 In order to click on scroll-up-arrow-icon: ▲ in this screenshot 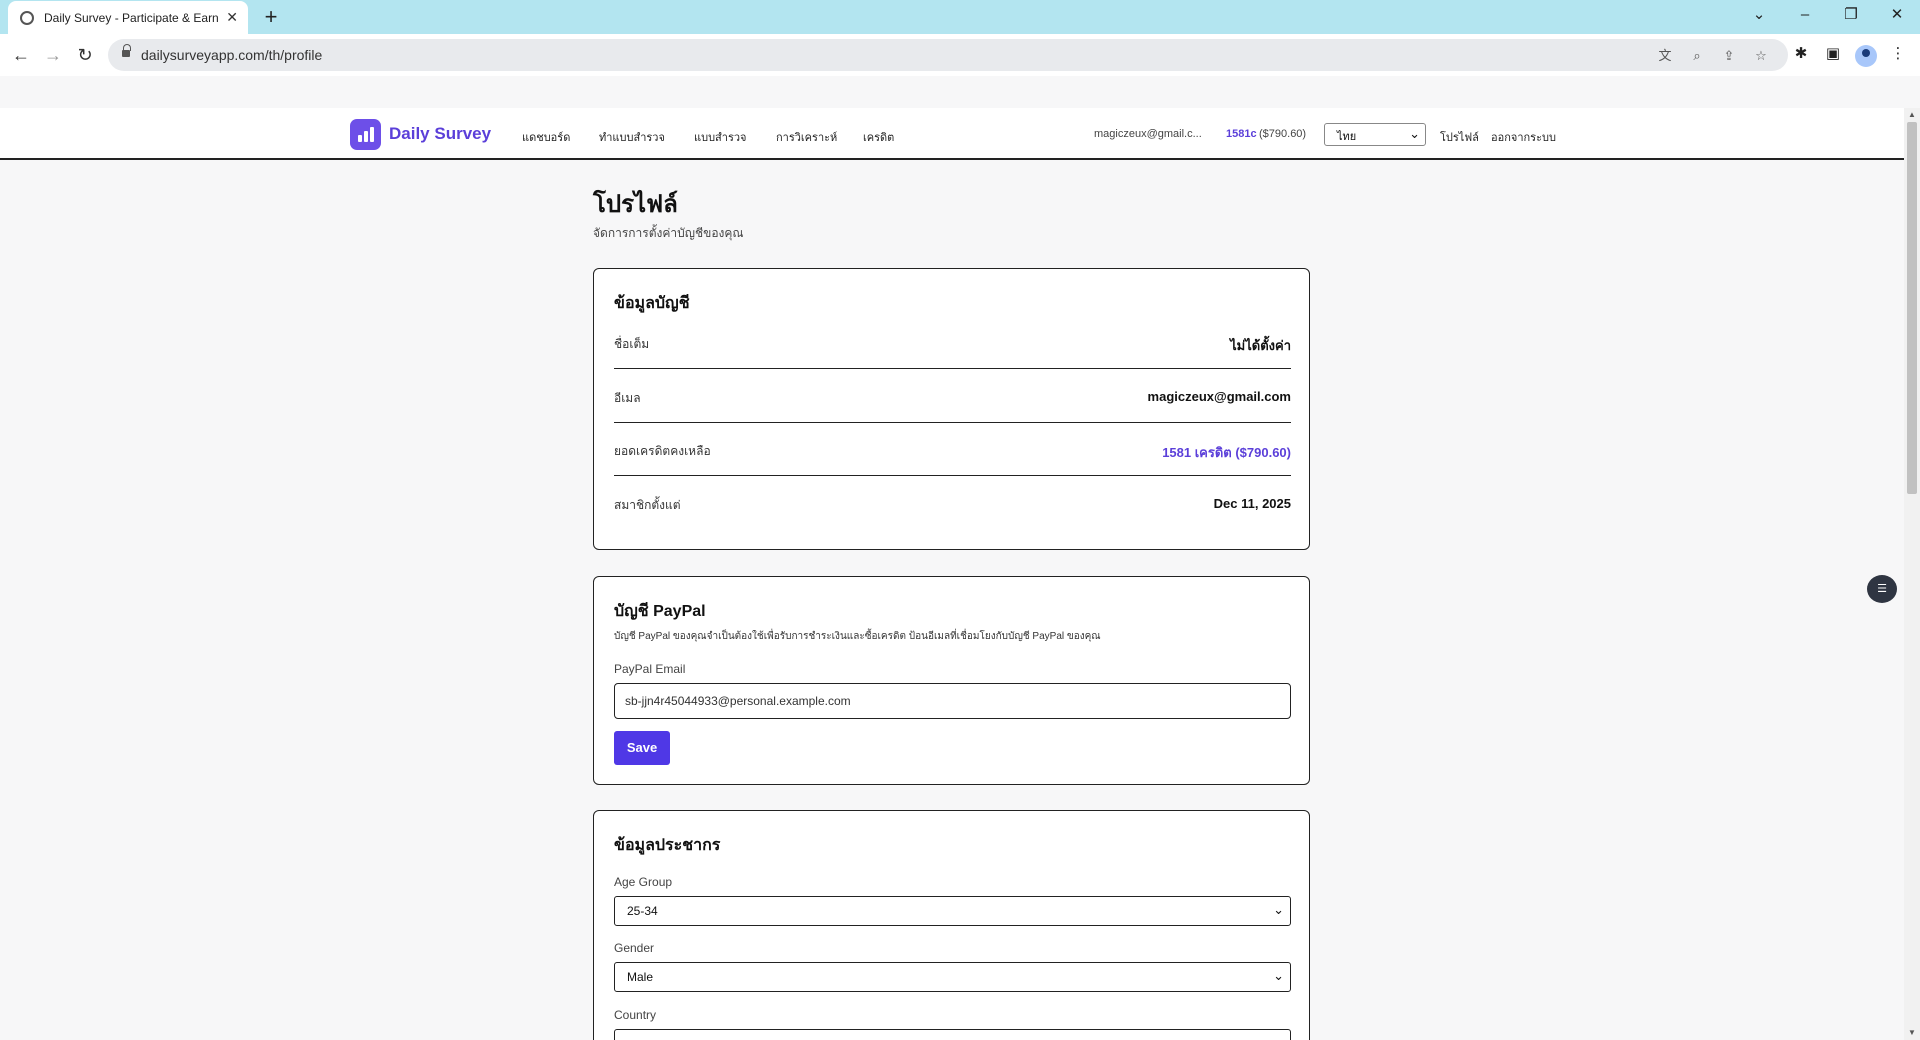, I will do `click(1912, 114)`.